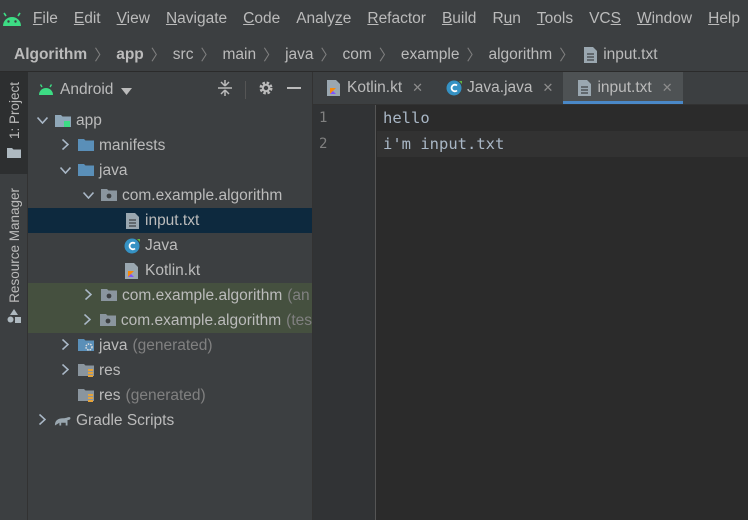  I want to click on breadcrumb-item: java, so click(299, 55).